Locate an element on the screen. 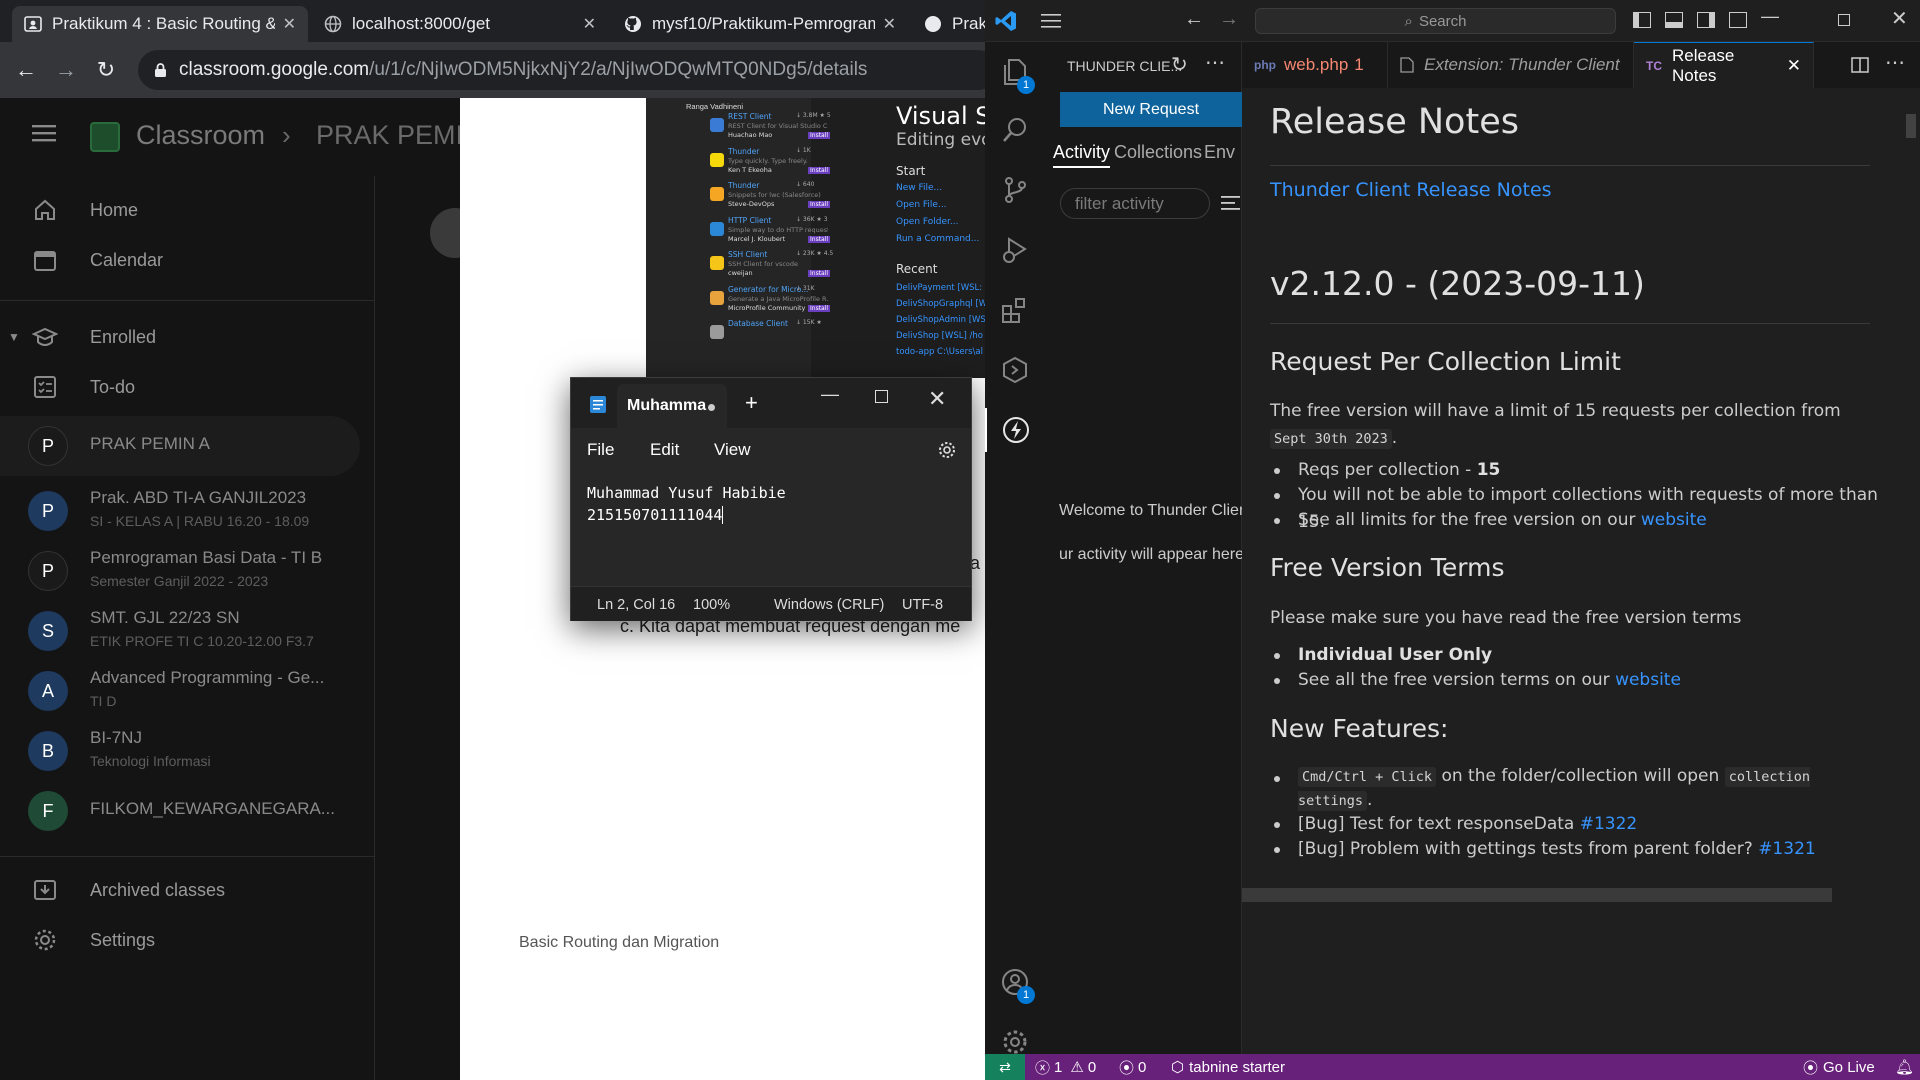 The width and height of the screenshot is (1920, 1080). extensions-button is located at coordinates (1015, 310).